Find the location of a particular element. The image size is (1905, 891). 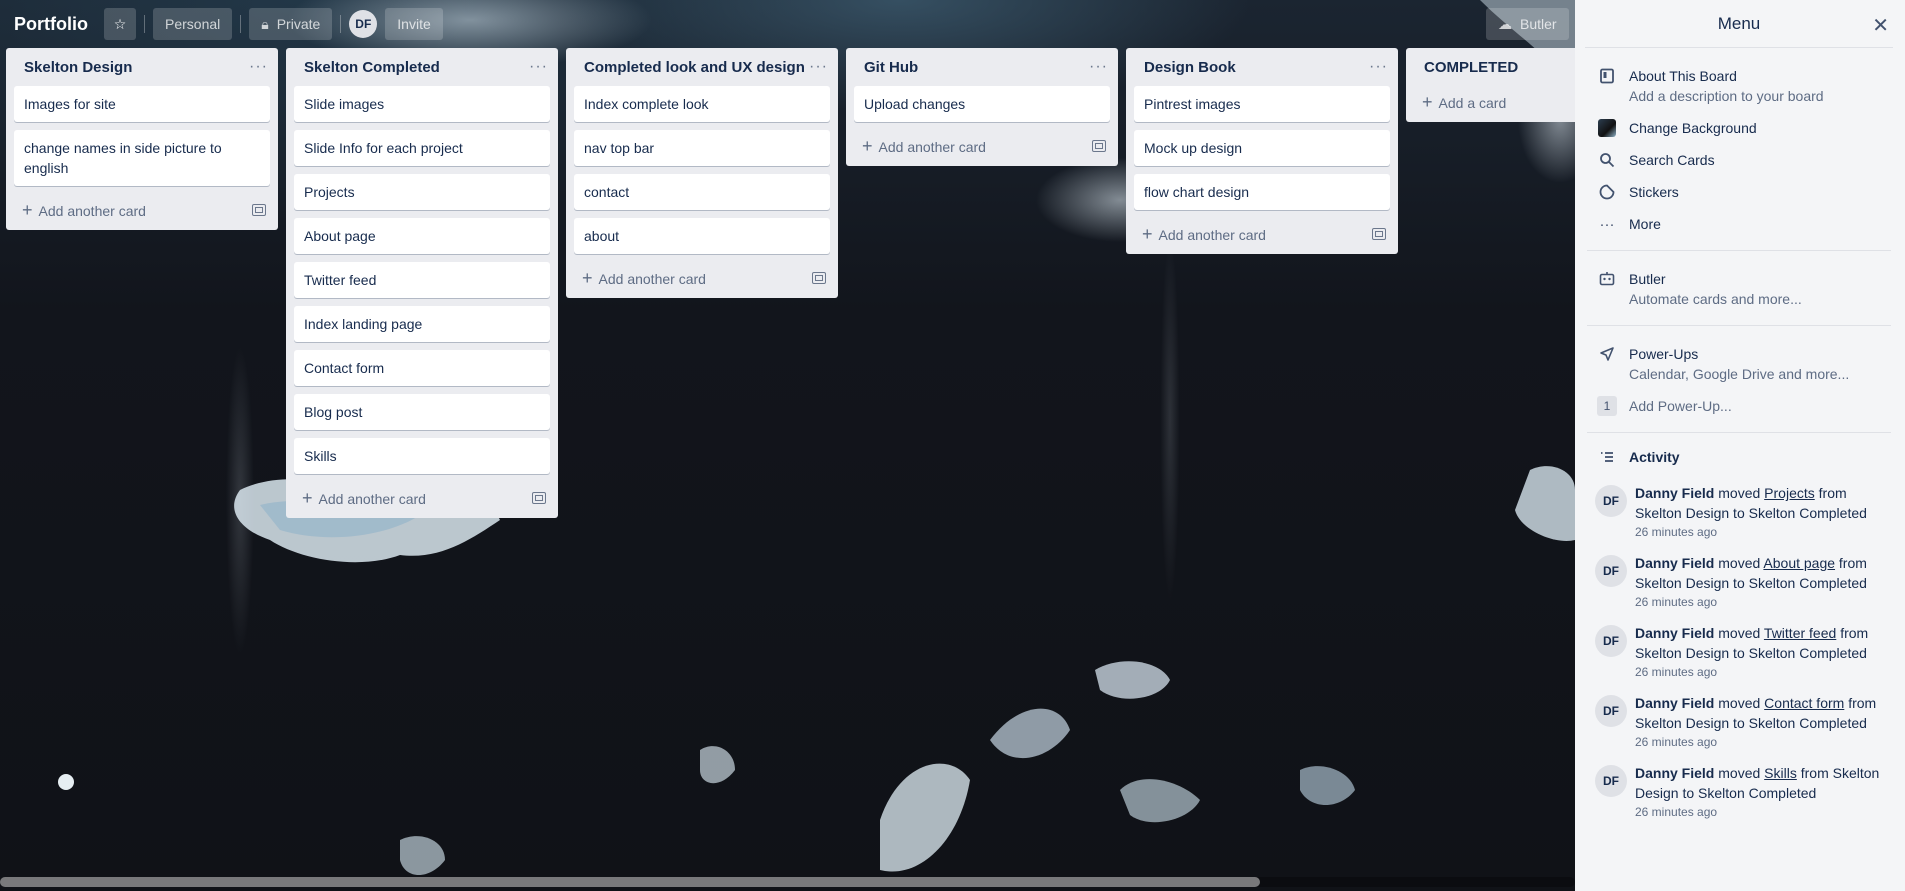

activity-card-link: About page is located at coordinates (1799, 563).